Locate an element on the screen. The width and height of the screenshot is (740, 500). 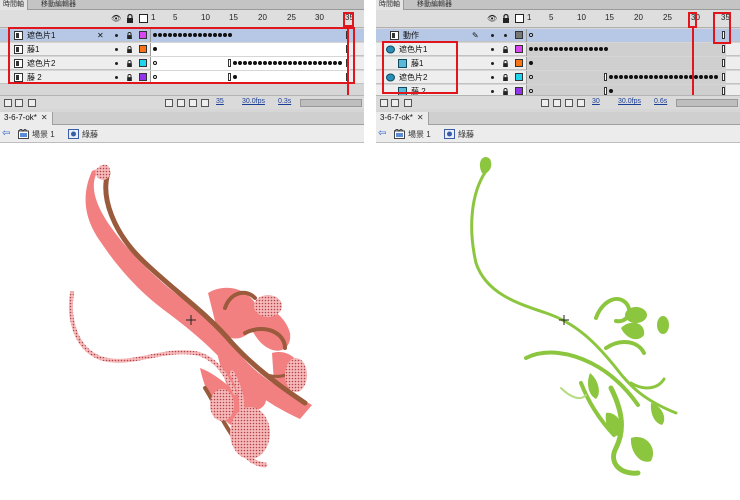
elapsed-time: 0.6s is located at coordinates (660, 101).